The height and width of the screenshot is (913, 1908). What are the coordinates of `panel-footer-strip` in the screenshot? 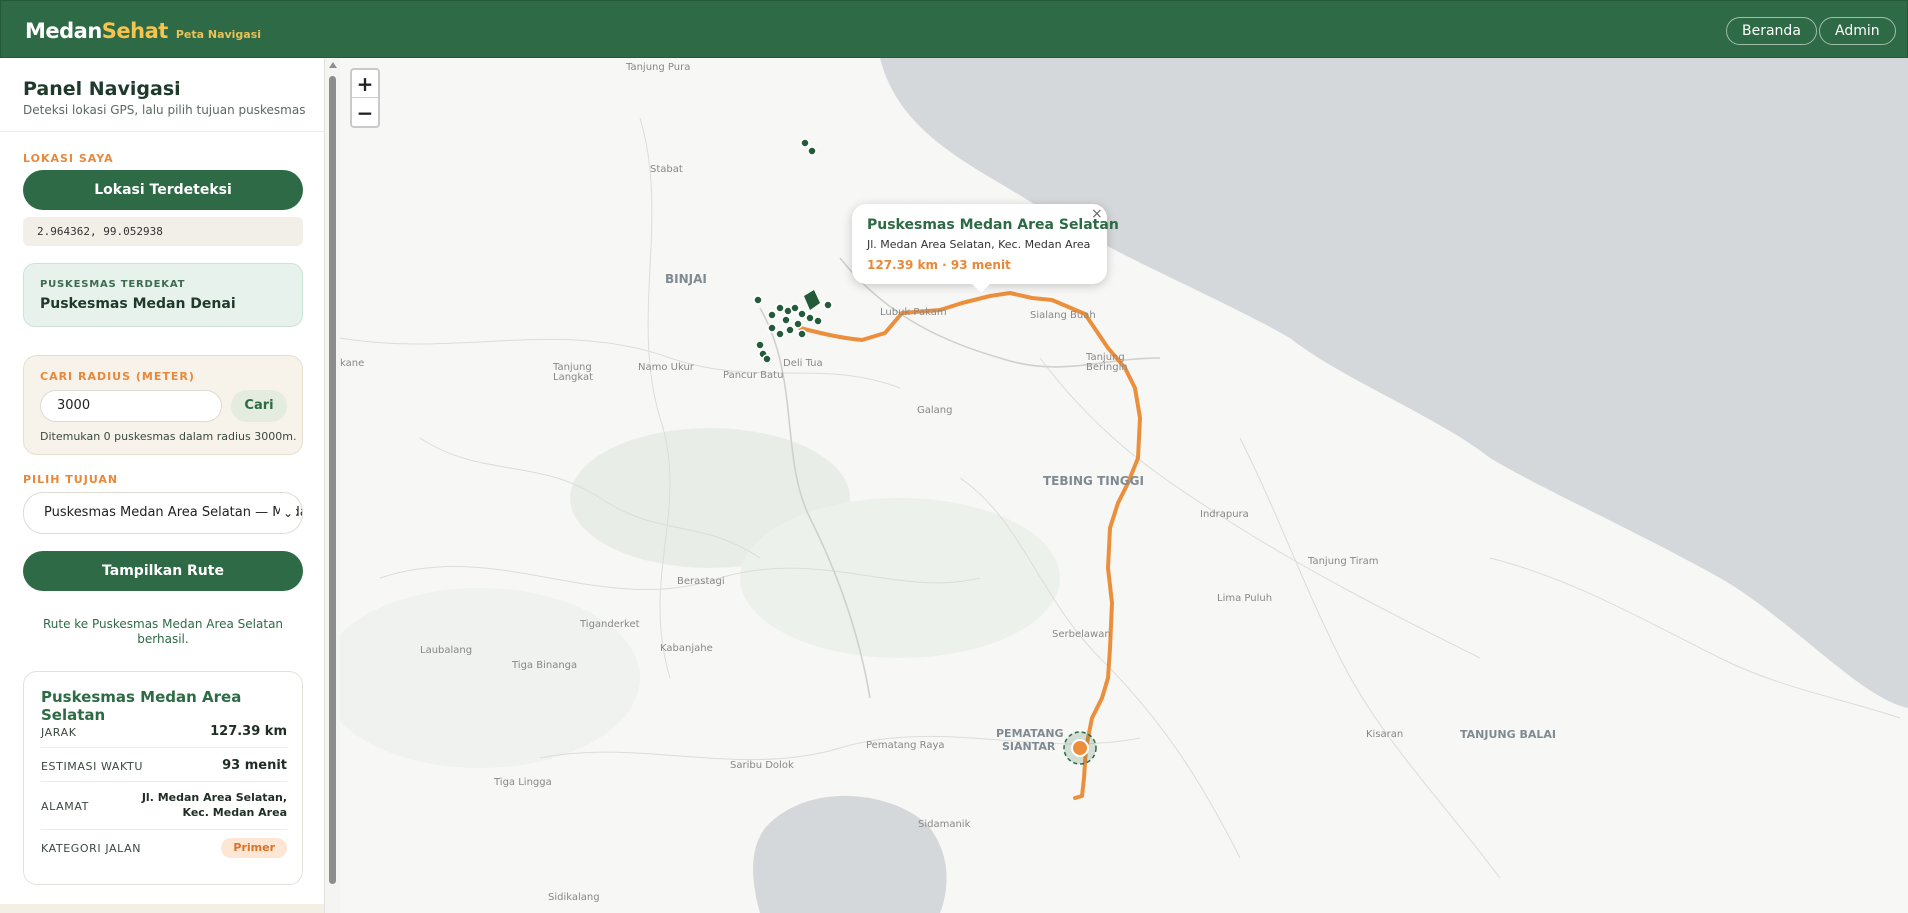 It's located at (162, 908).